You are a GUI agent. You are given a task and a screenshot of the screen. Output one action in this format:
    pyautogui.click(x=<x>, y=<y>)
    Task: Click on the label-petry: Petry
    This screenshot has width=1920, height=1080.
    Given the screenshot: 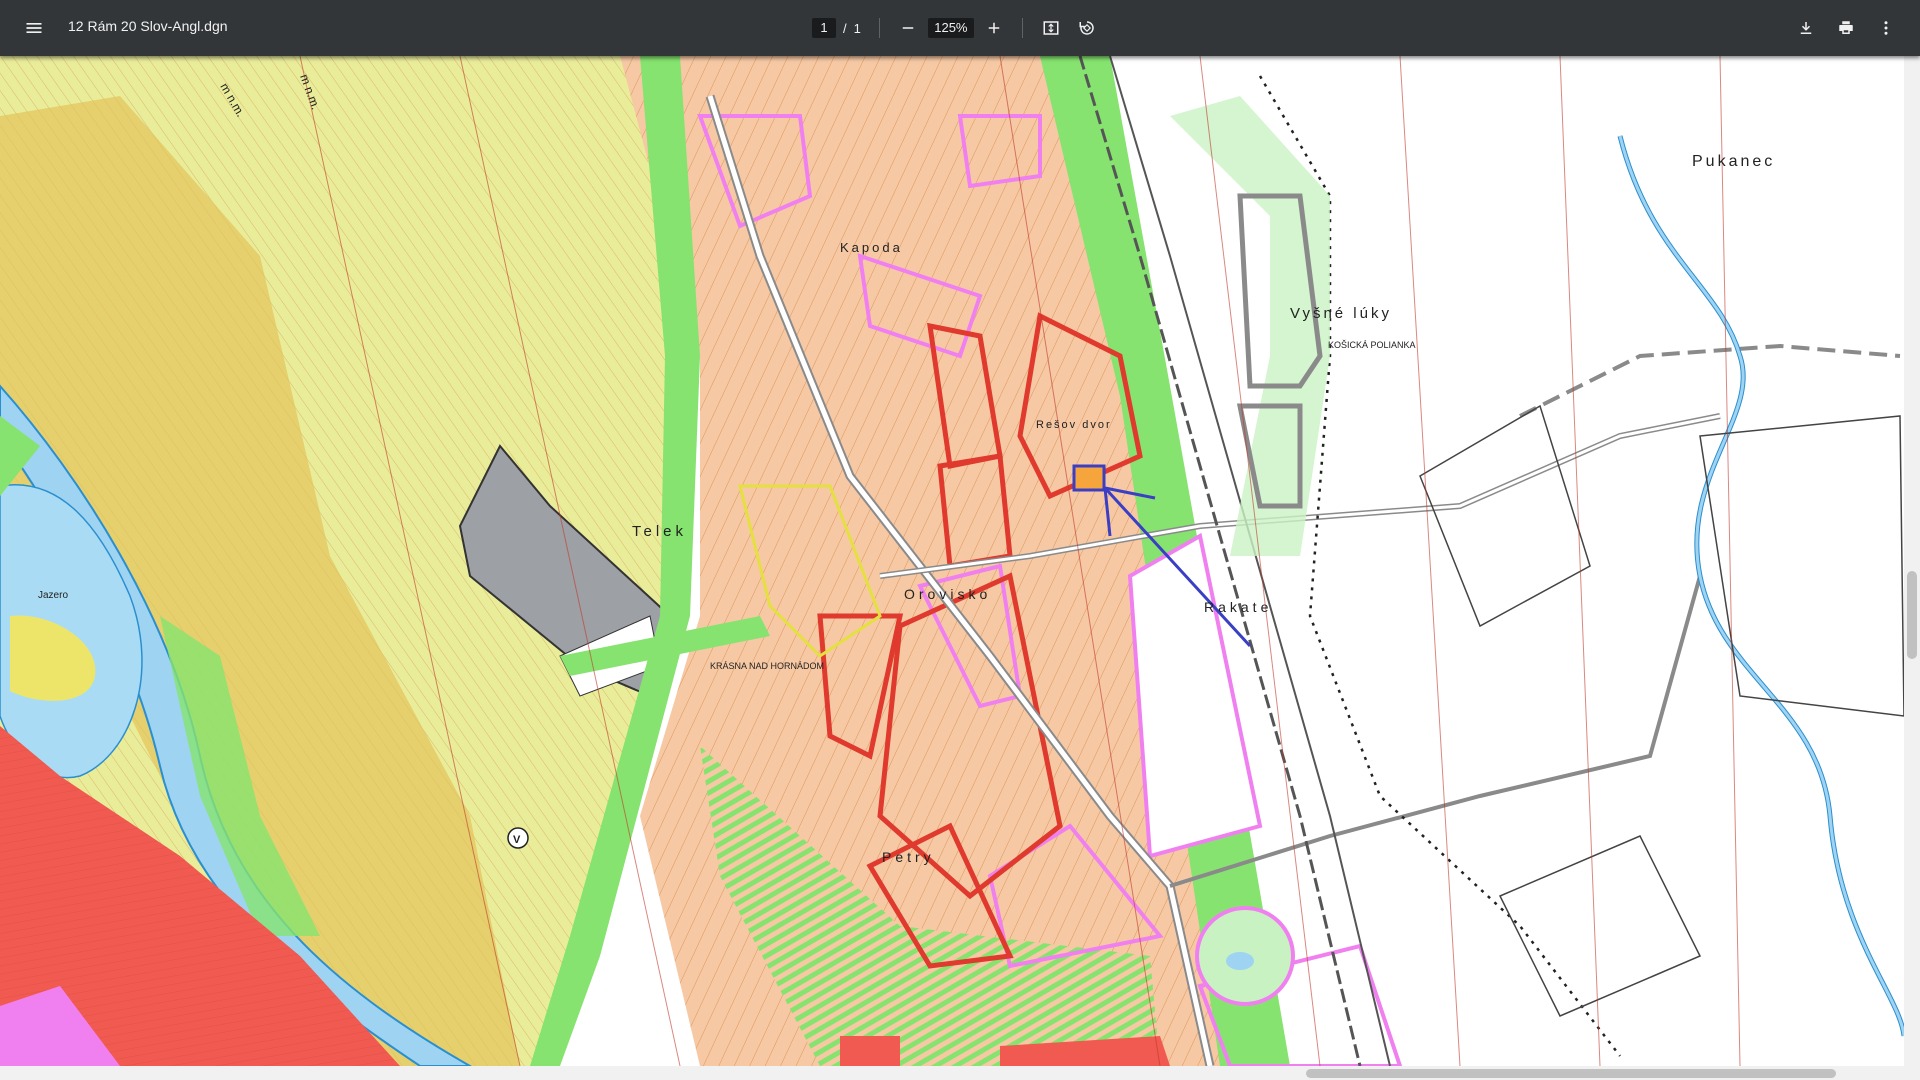 What is the action you would take?
    pyautogui.click(x=908, y=857)
    